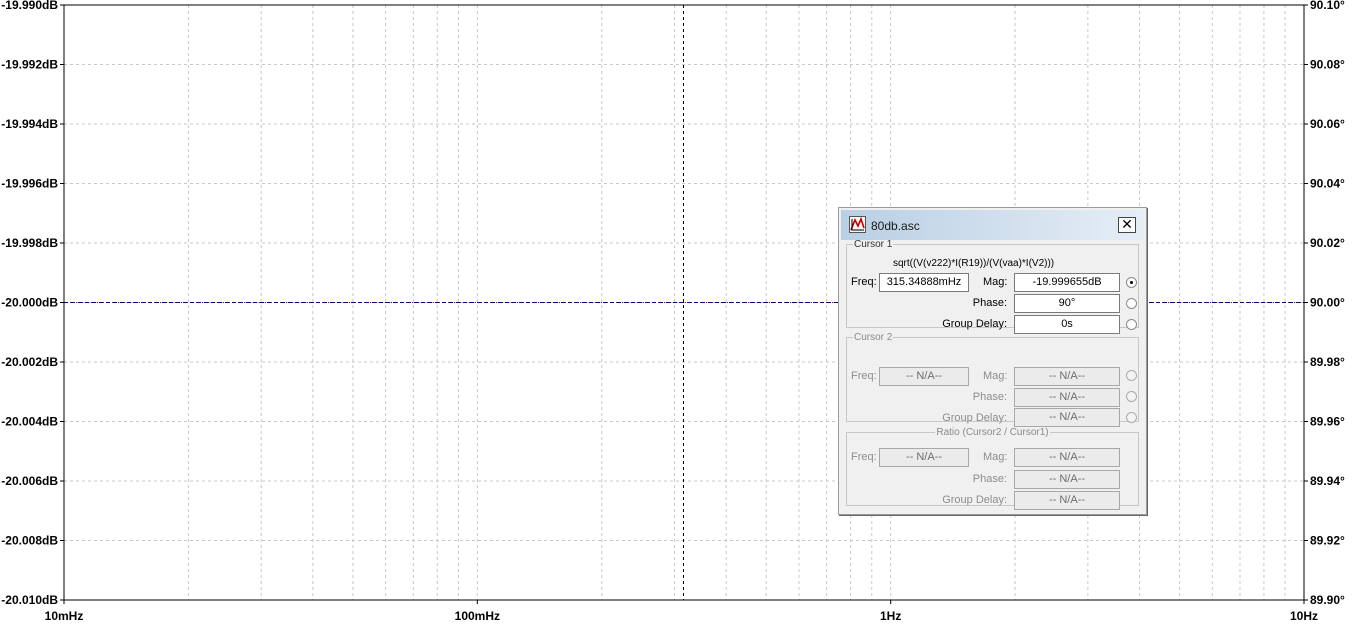 This screenshot has height=626, width=1359. Describe the element at coordinates (1327, 422) in the screenshot. I see `right-tick-label: 89.96°` at that location.